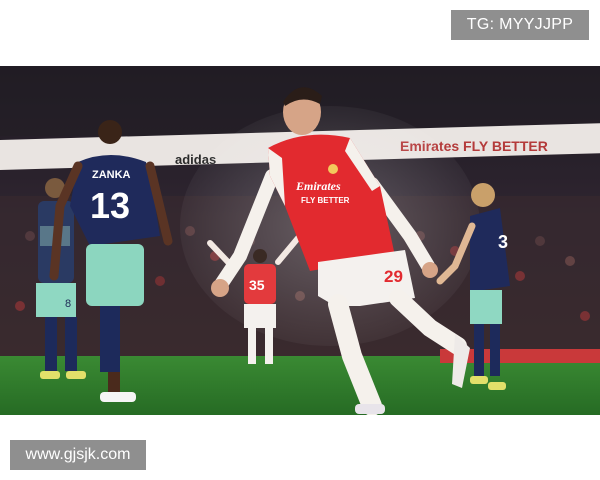 The image size is (600, 480). Describe the element at coordinates (257, 285) in the screenshot. I see `teammate-number: 35` at that location.